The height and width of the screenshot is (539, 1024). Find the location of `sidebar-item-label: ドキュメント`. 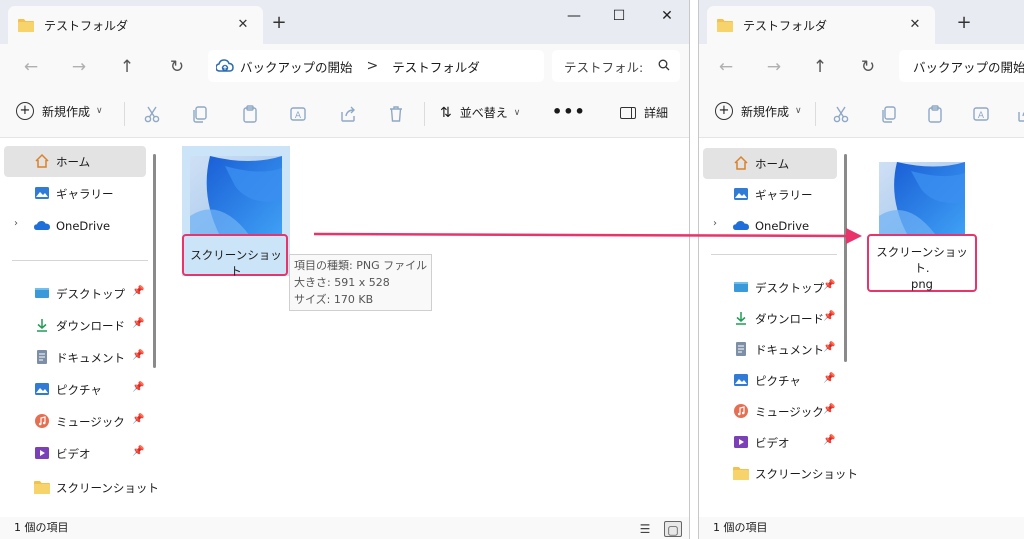

sidebar-item-label: ドキュメント is located at coordinates (90, 357).